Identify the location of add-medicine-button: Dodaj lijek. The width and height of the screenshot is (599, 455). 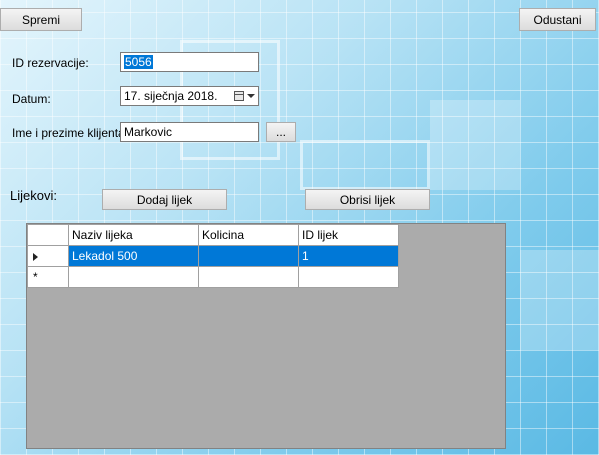
(164, 199).